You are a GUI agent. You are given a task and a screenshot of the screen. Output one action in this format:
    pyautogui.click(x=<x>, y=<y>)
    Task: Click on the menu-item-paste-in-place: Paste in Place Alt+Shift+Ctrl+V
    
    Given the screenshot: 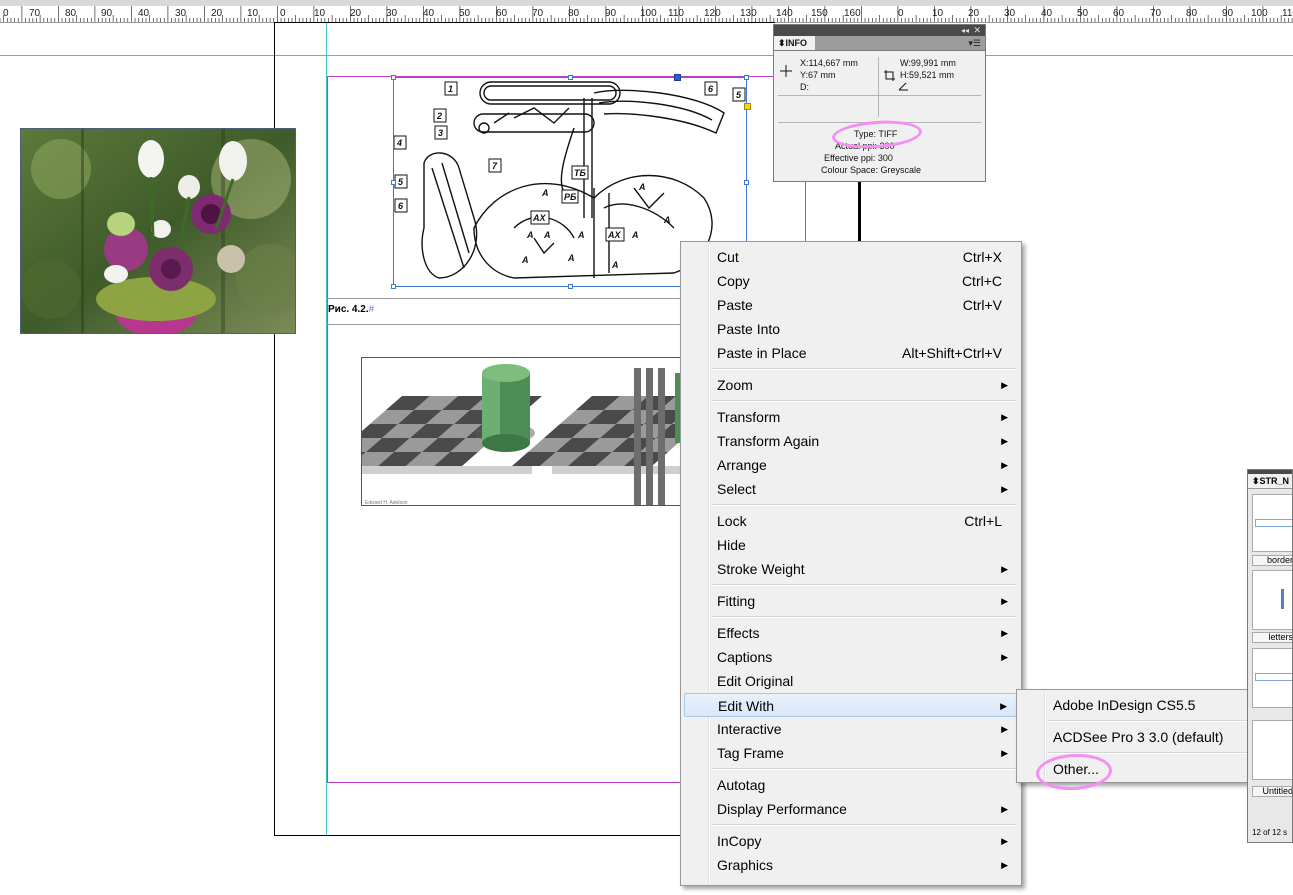 What is the action you would take?
    pyautogui.click(x=851, y=353)
    